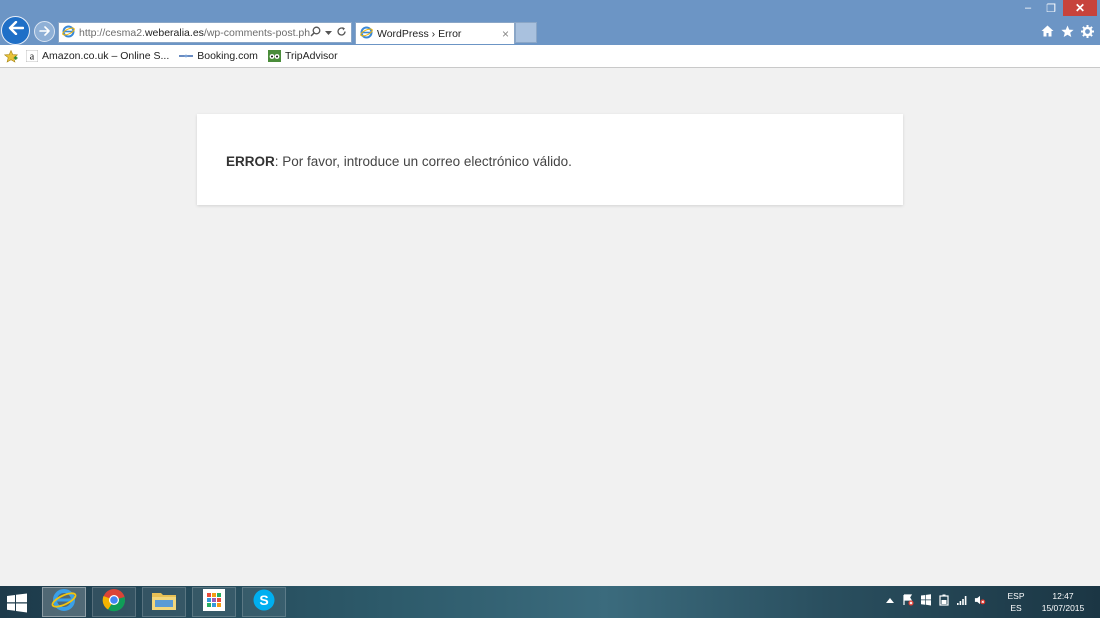 The height and width of the screenshot is (618, 1100). I want to click on favorite-label: TripAdvisor, so click(311, 56).